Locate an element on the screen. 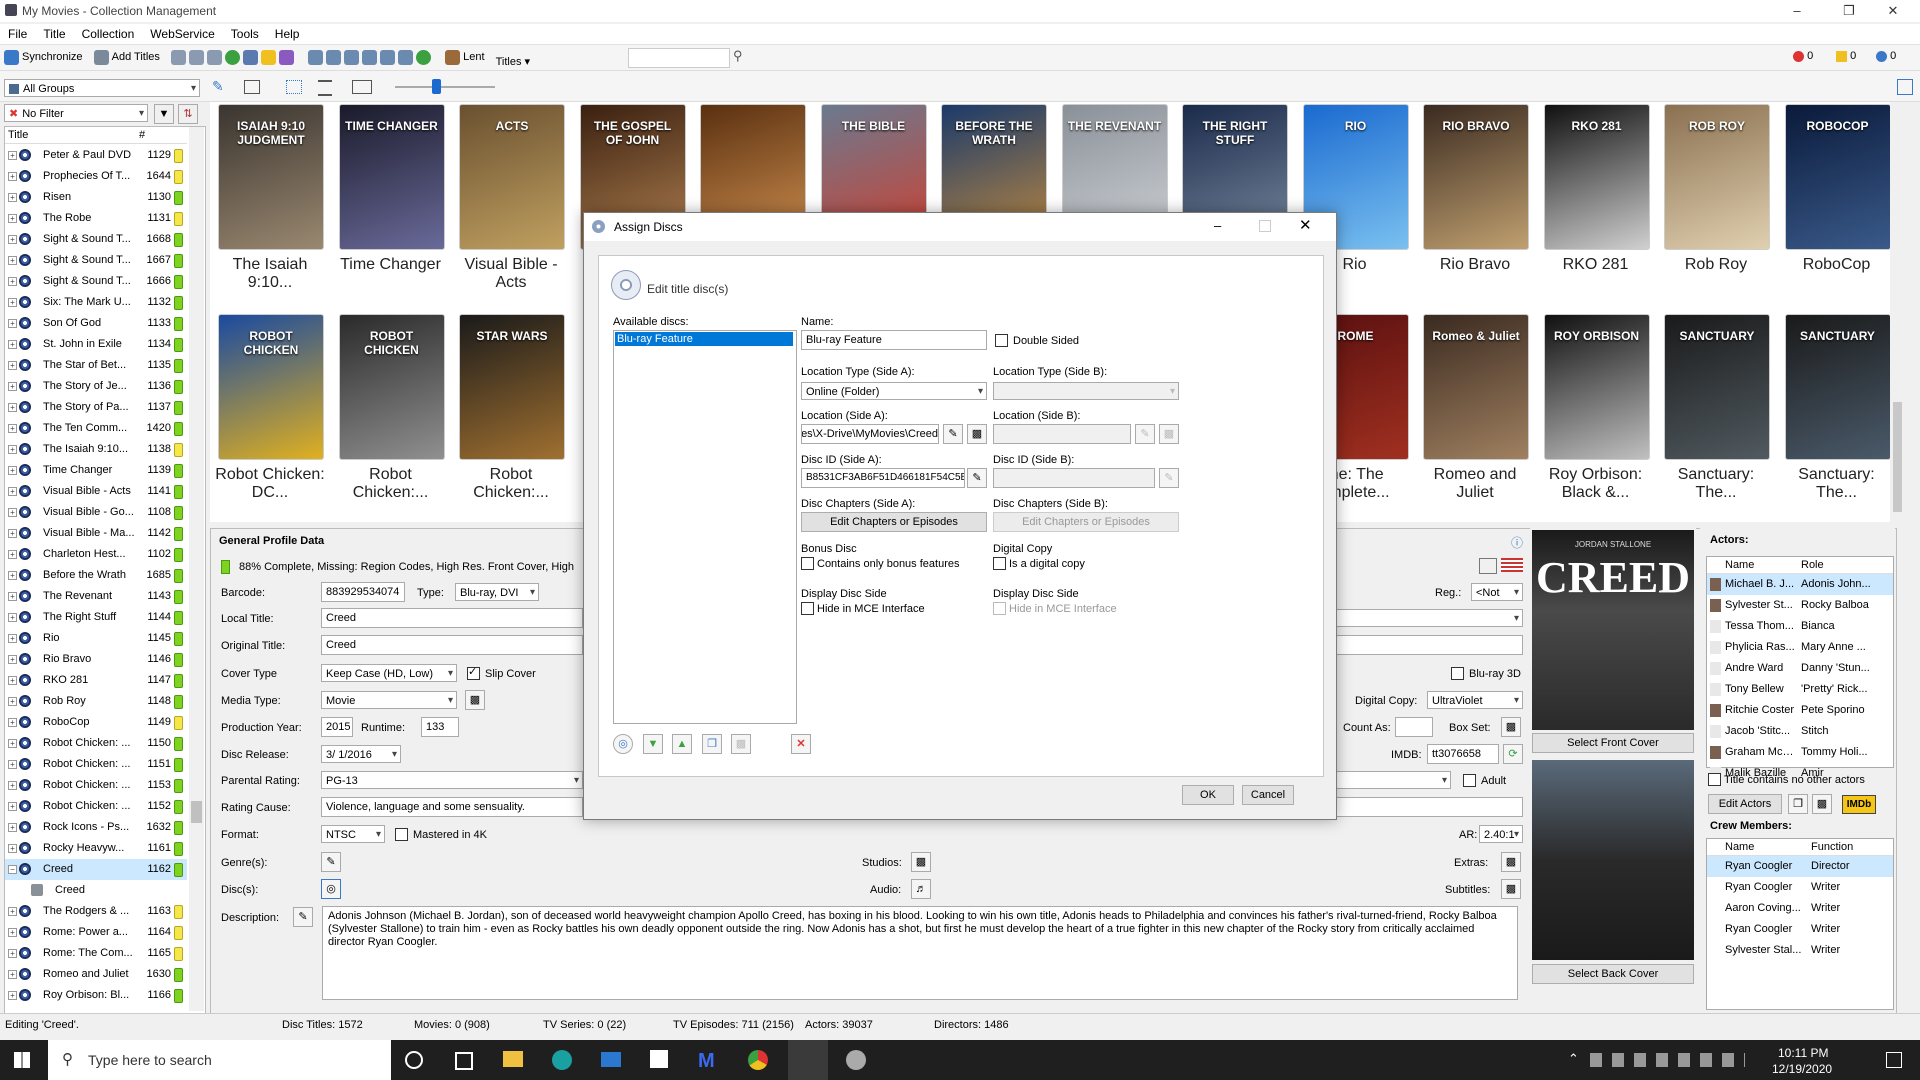 This screenshot has width=1920, height=1080. tray-chevron-icon: ⌃ is located at coordinates (1573, 1059).